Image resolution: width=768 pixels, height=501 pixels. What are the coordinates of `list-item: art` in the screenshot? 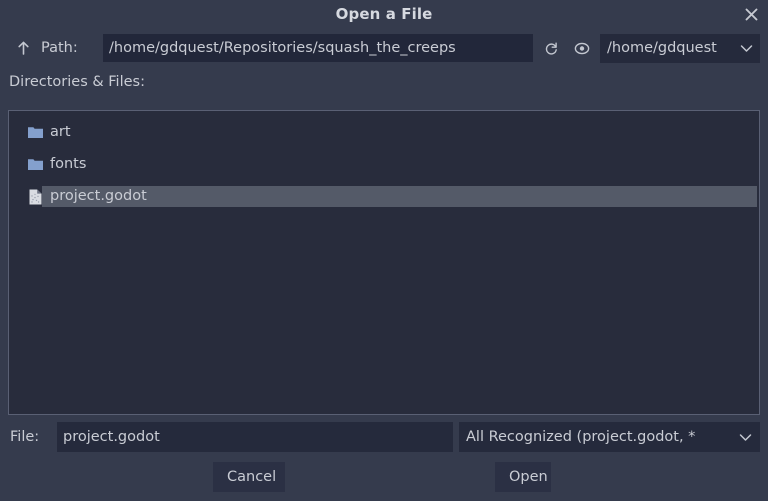 It's located at (384, 132).